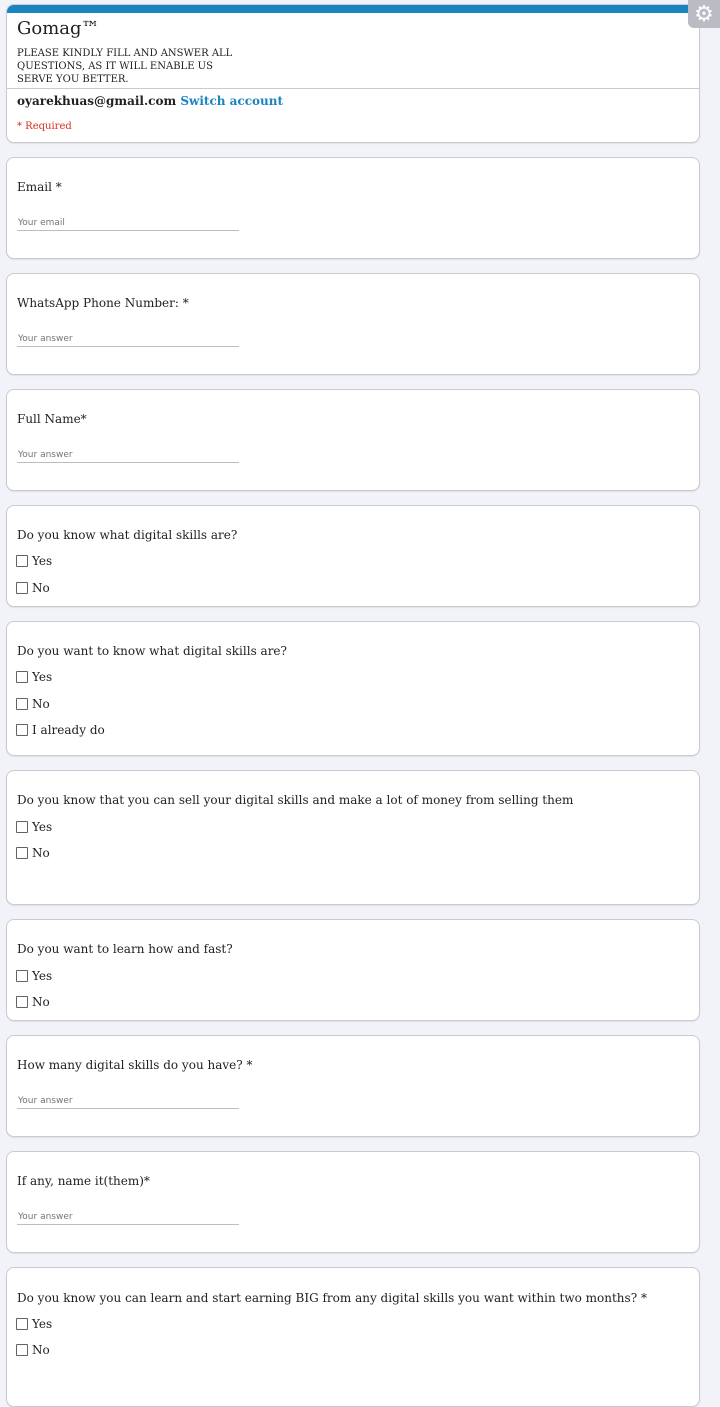 The image size is (720, 1407). I want to click on name-them-input: Your answer, so click(128, 1218).